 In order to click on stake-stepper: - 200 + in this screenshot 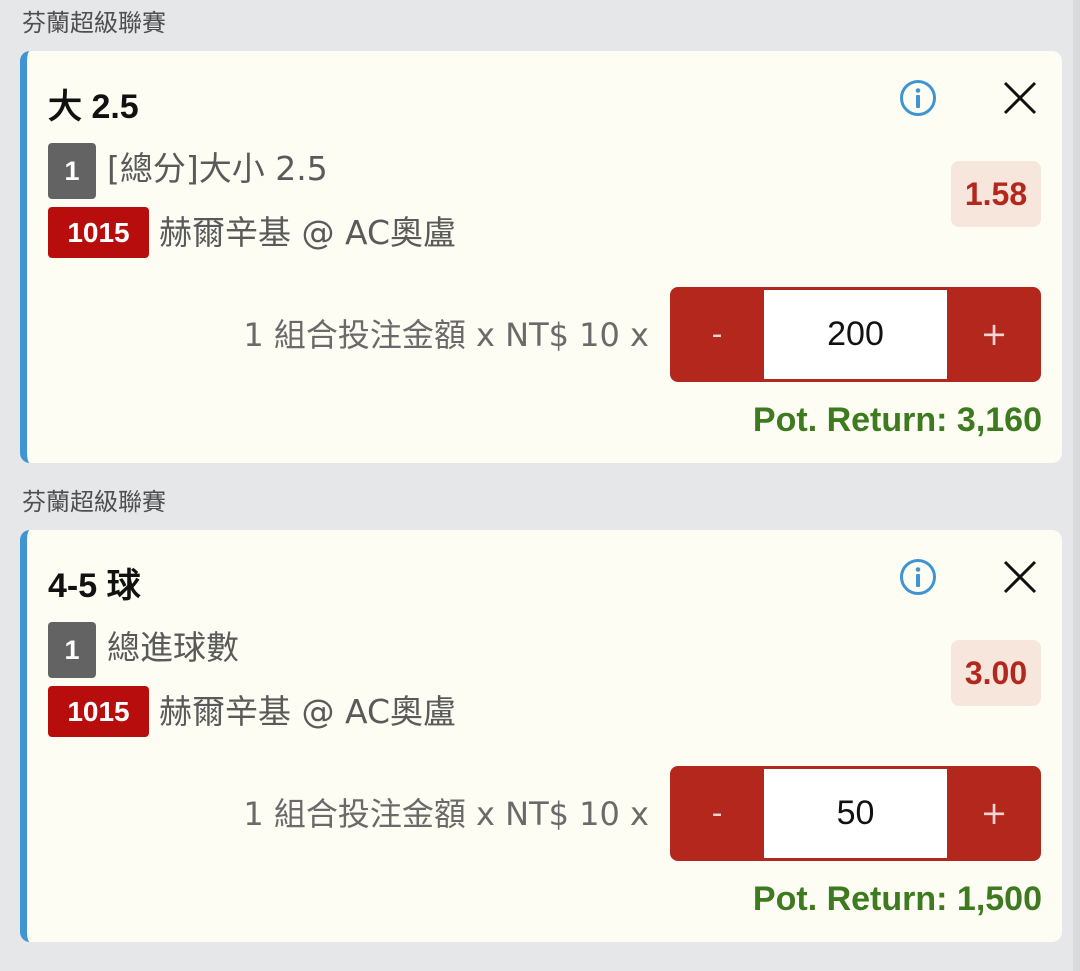, I will do `click(855, 334)`.